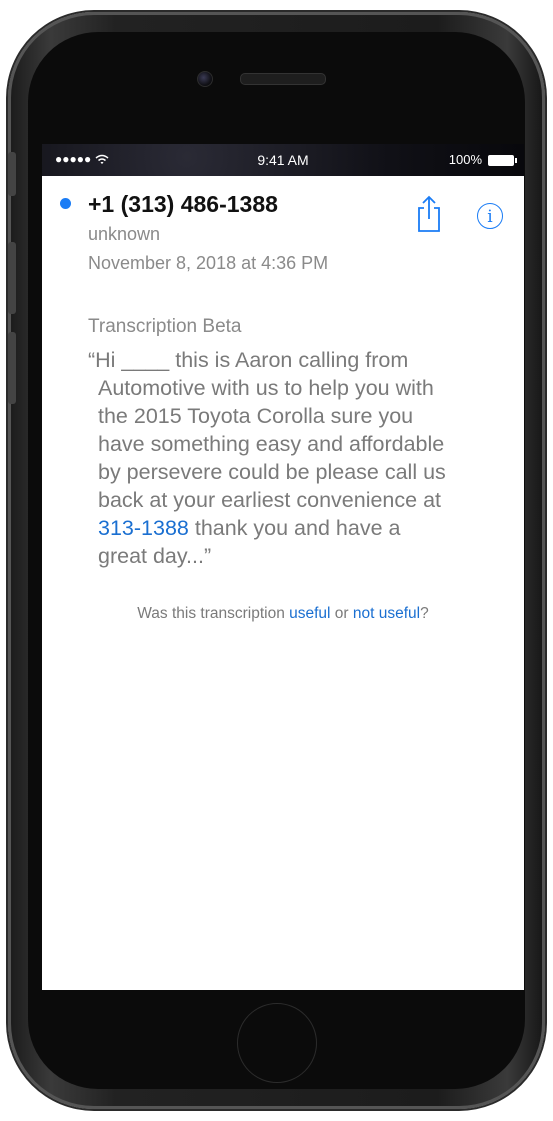  What do you see at coordinates (283, 79) in the screenshot?
I see `earpiece-speaker` at bounding box center [283, 79].